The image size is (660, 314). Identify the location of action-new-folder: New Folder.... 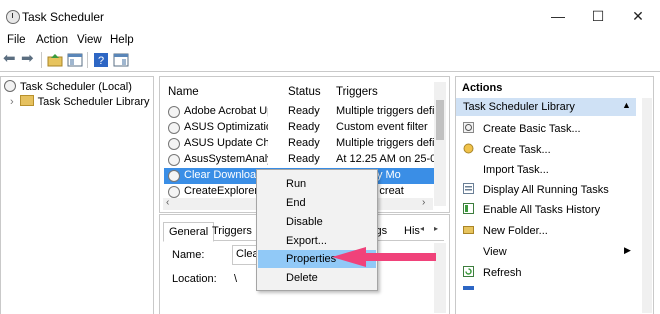
(515, 231).